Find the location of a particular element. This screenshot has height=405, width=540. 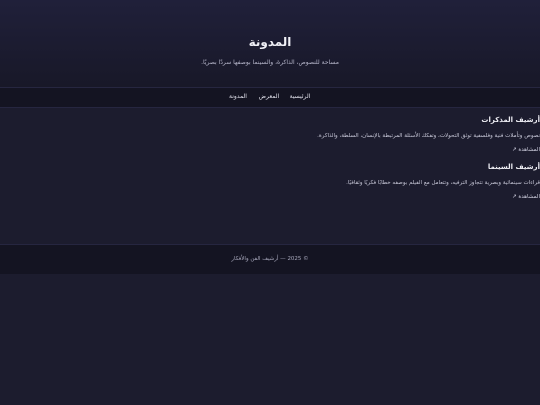

nav-link-gallery: المعرض is located at coordinates (269, 97).